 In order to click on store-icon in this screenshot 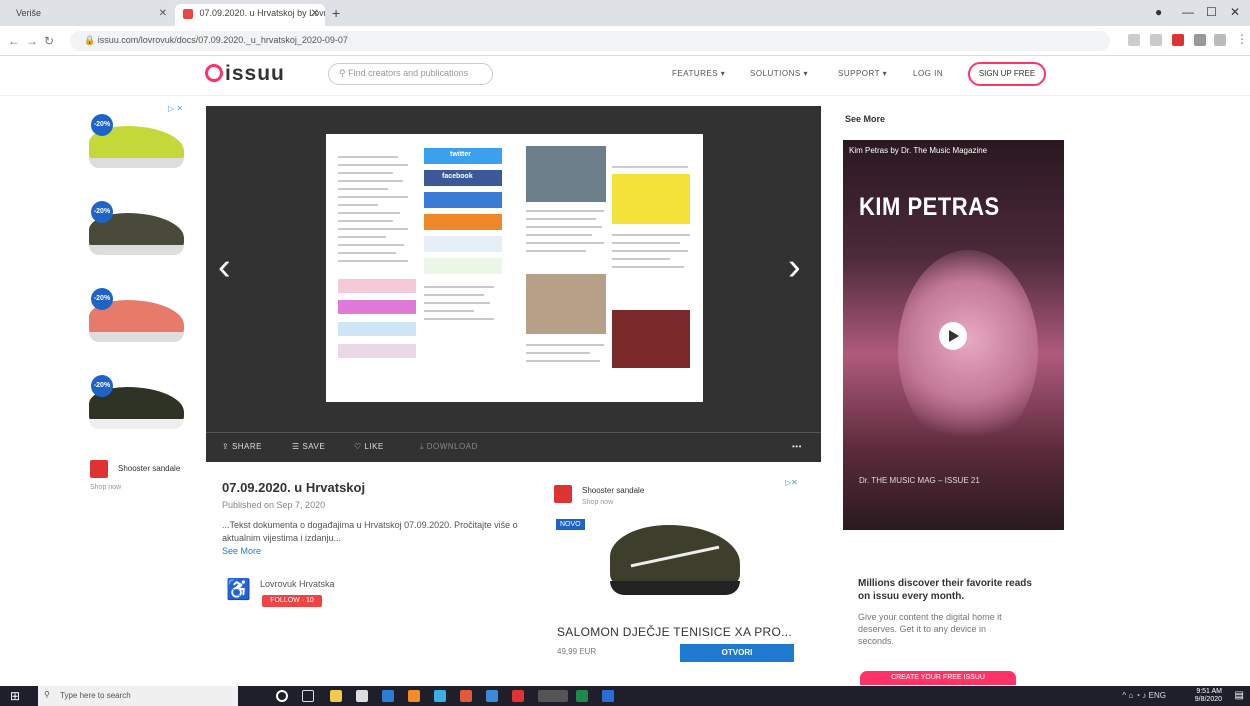, I will do `click(362, 696)`.